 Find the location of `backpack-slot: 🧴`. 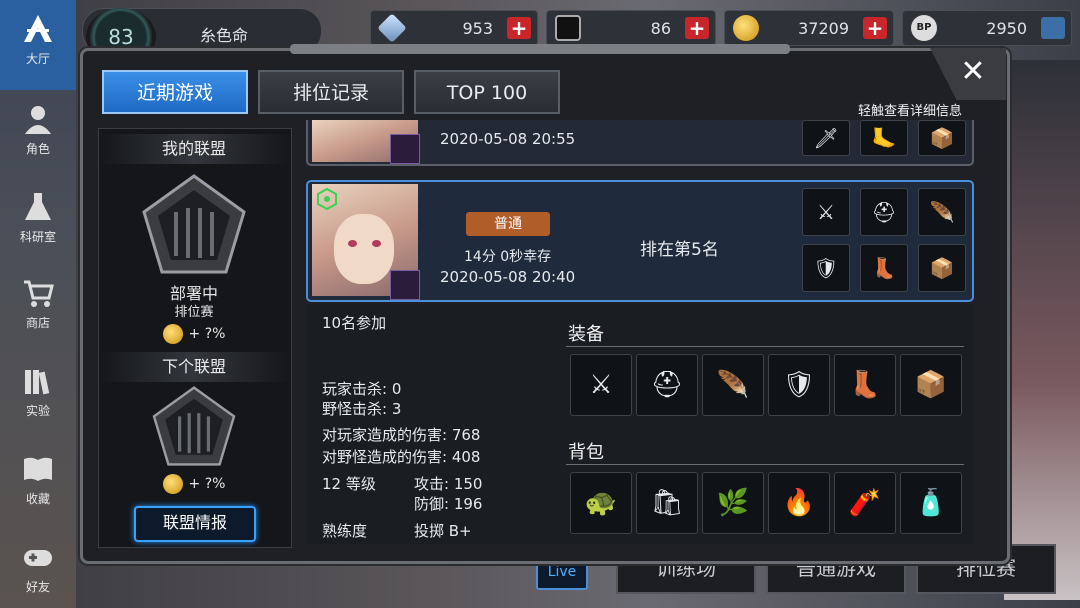

backpack-slot: 🧴 is located at coordinates (931, 503).